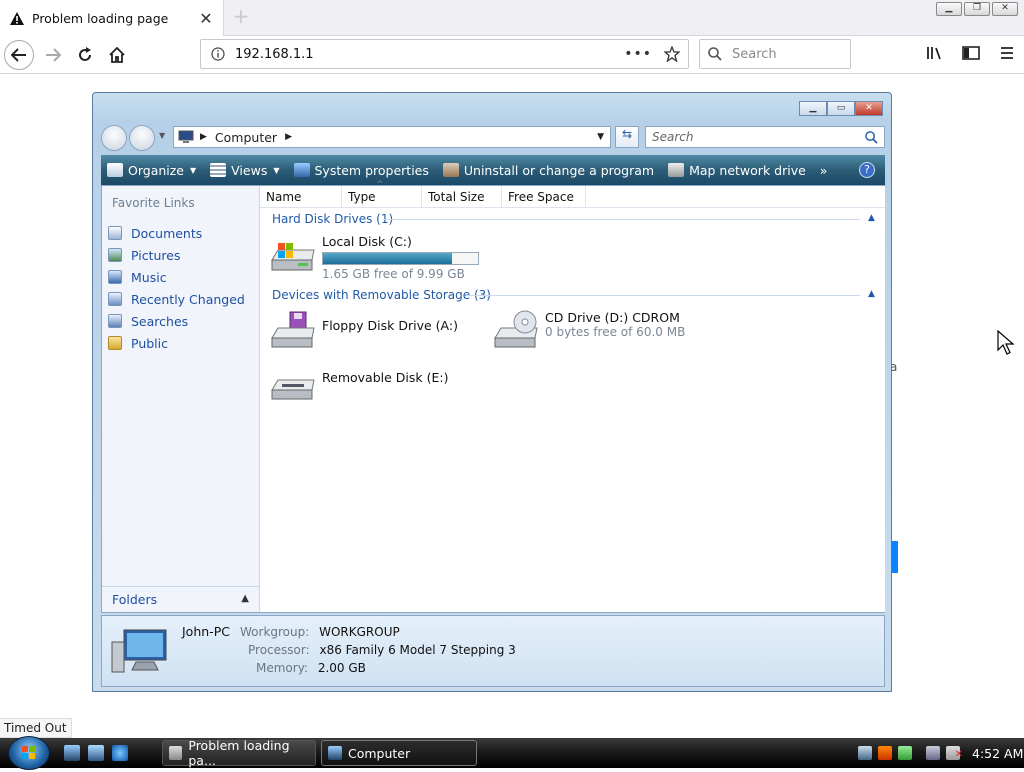  I want to click on fav-link-label: Music, so click(149, 277).